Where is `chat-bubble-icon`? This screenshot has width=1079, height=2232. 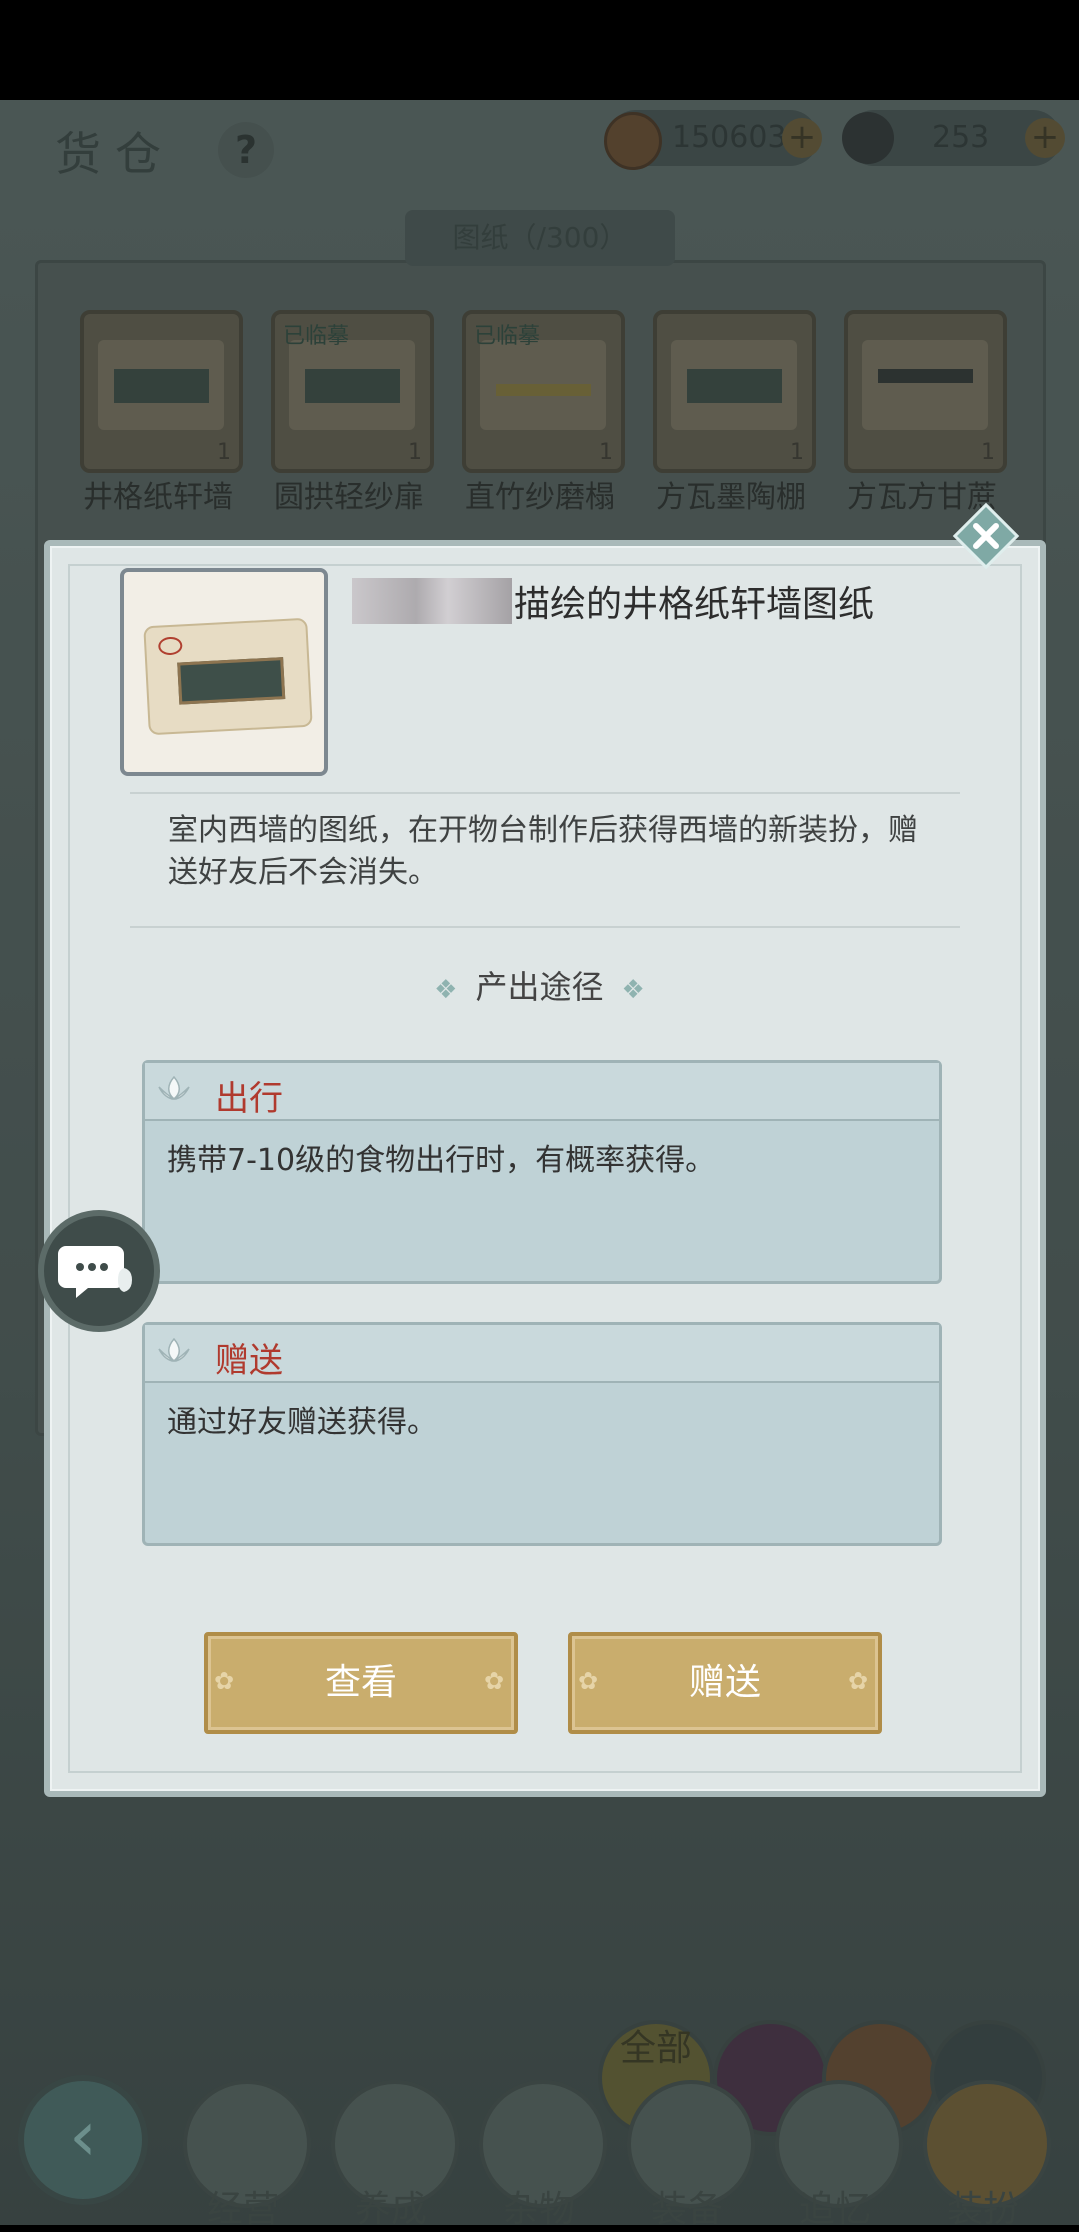 chat-bubble-icon is located at coordinates (95, 1272).